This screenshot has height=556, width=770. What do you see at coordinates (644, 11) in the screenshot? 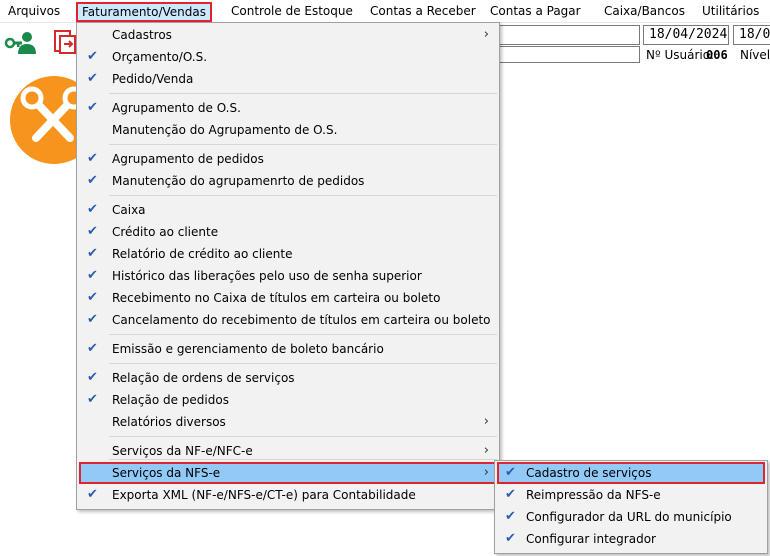
I see `menu-caixa-bancos: Caixa/Bancos` at bounding box center [644, 11].